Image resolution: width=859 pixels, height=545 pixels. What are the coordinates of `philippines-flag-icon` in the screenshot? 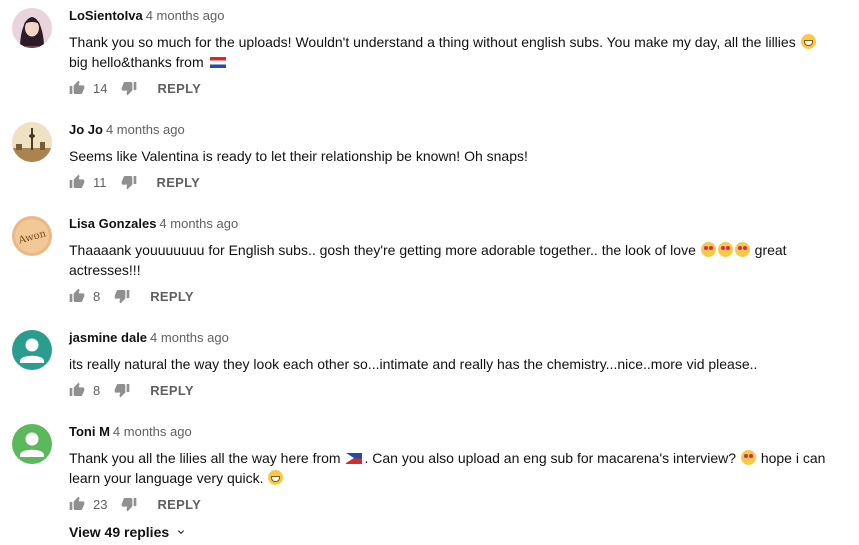 It's located at (354, 458).